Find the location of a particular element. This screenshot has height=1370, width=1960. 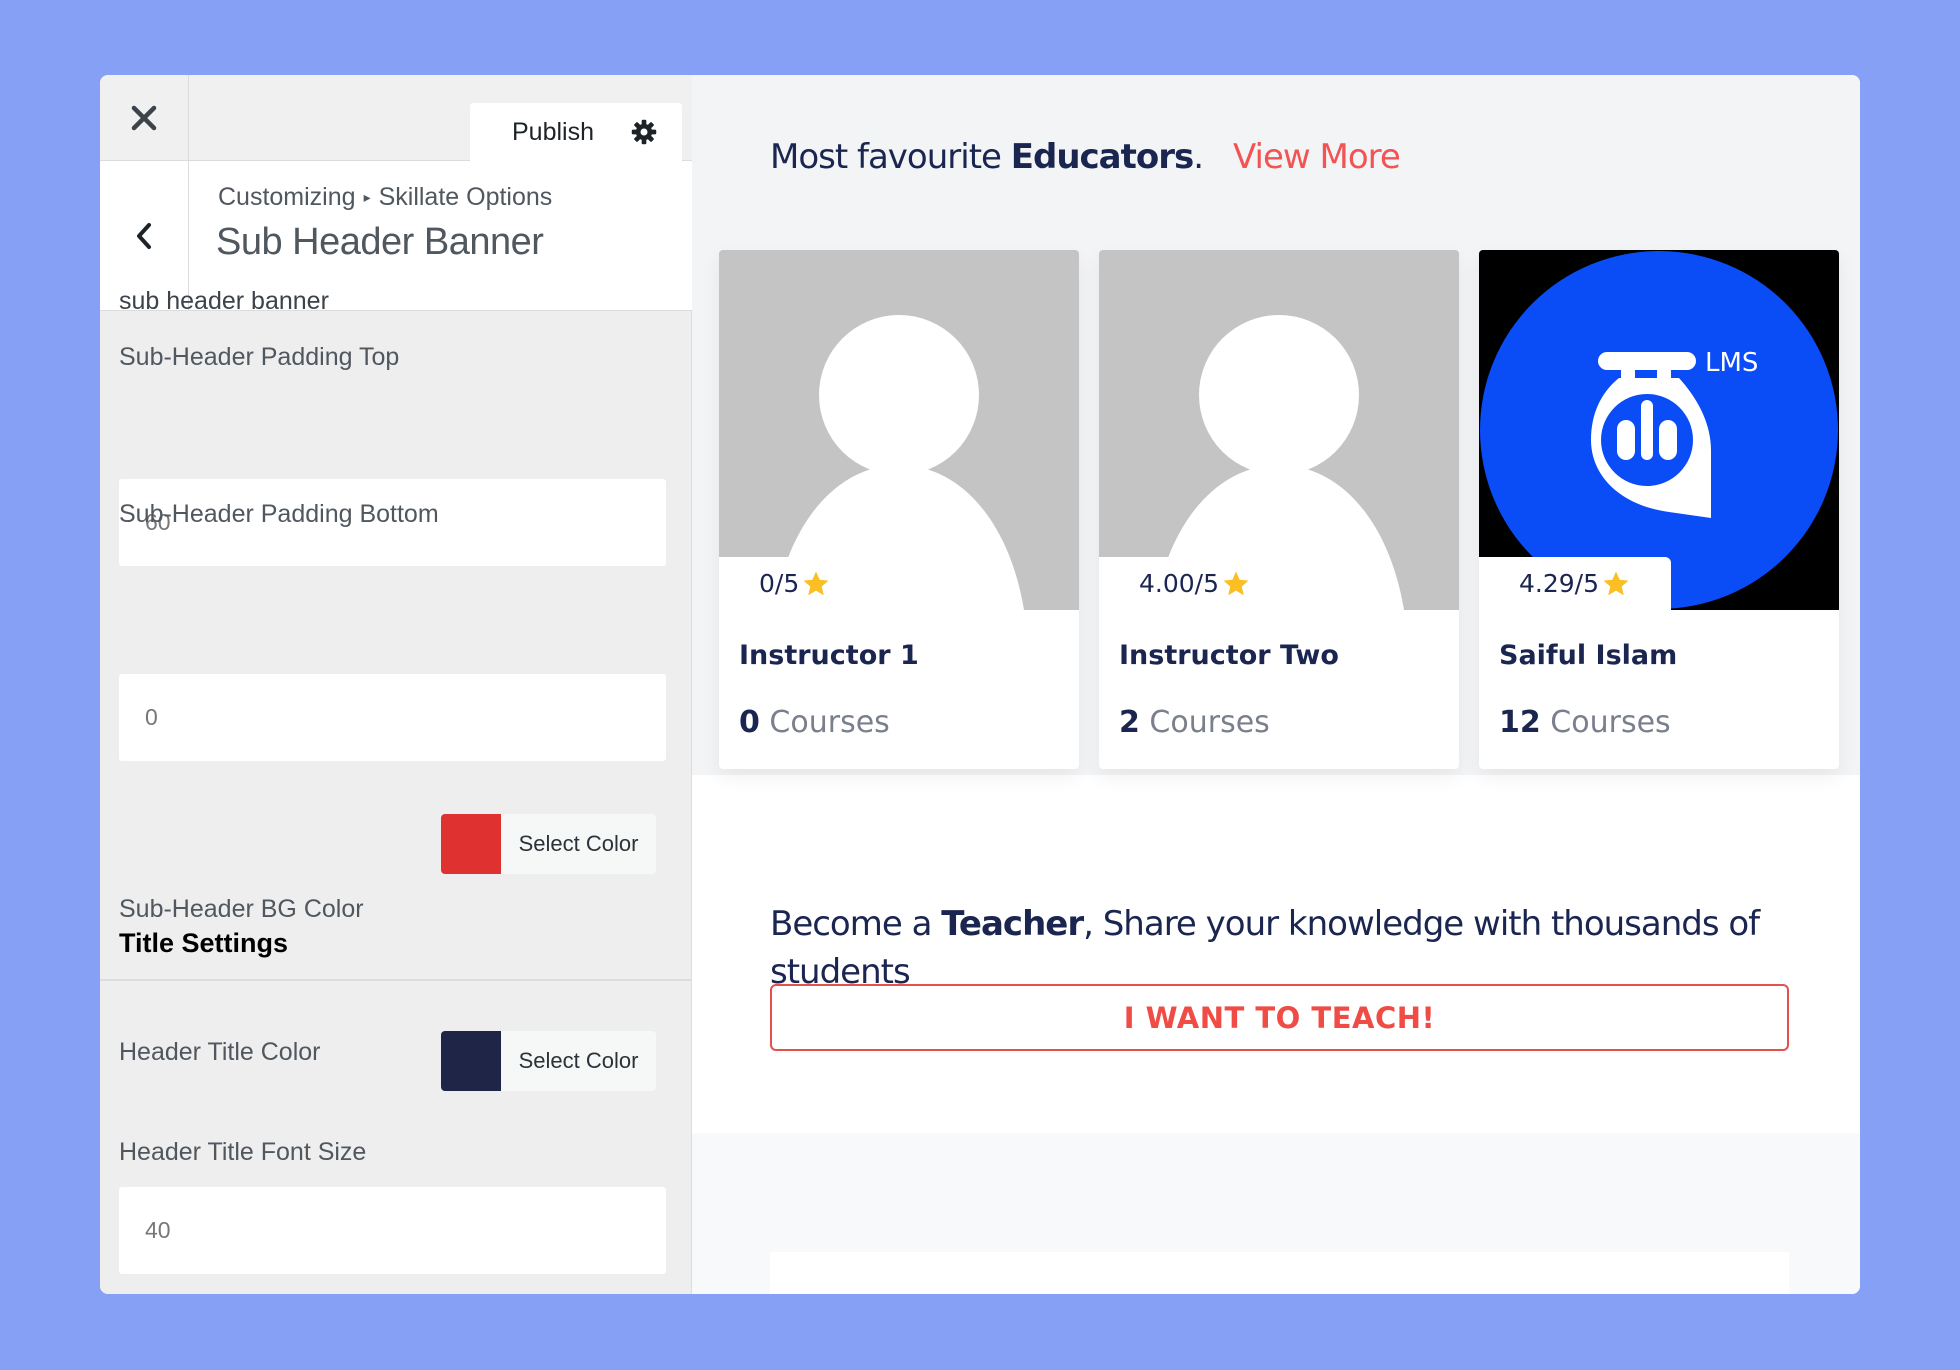

course-count-value: 2 is located at coordinates (1129, 722).